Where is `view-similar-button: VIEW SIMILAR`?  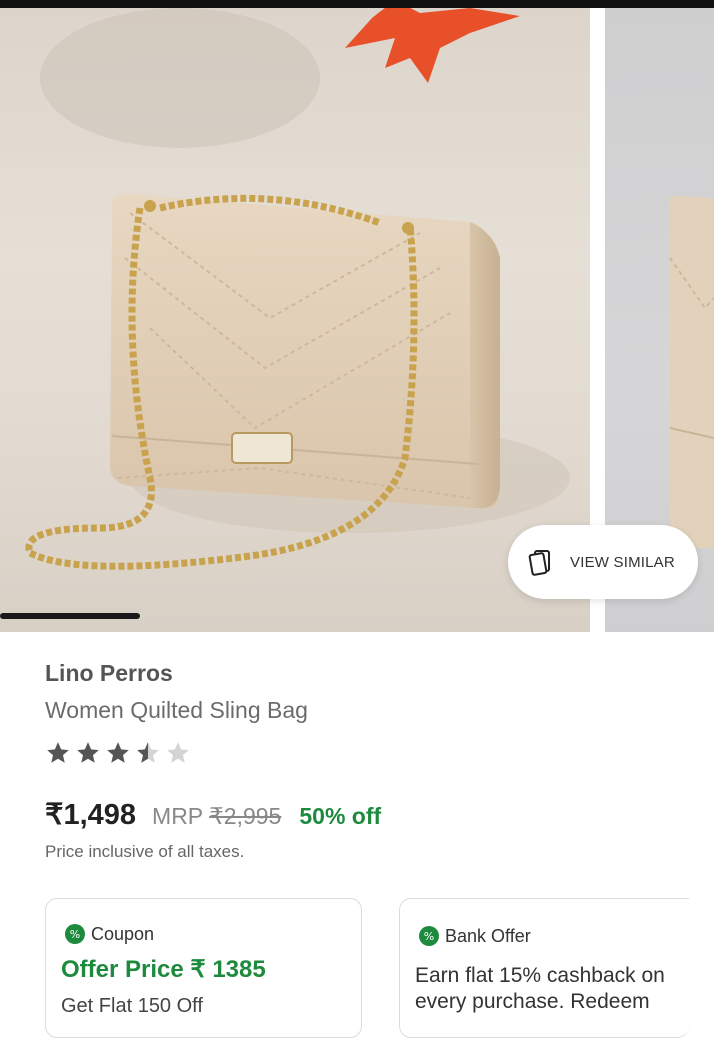
view-similar-button: VIEW SIMILAR is located at coordinates (603, 562).